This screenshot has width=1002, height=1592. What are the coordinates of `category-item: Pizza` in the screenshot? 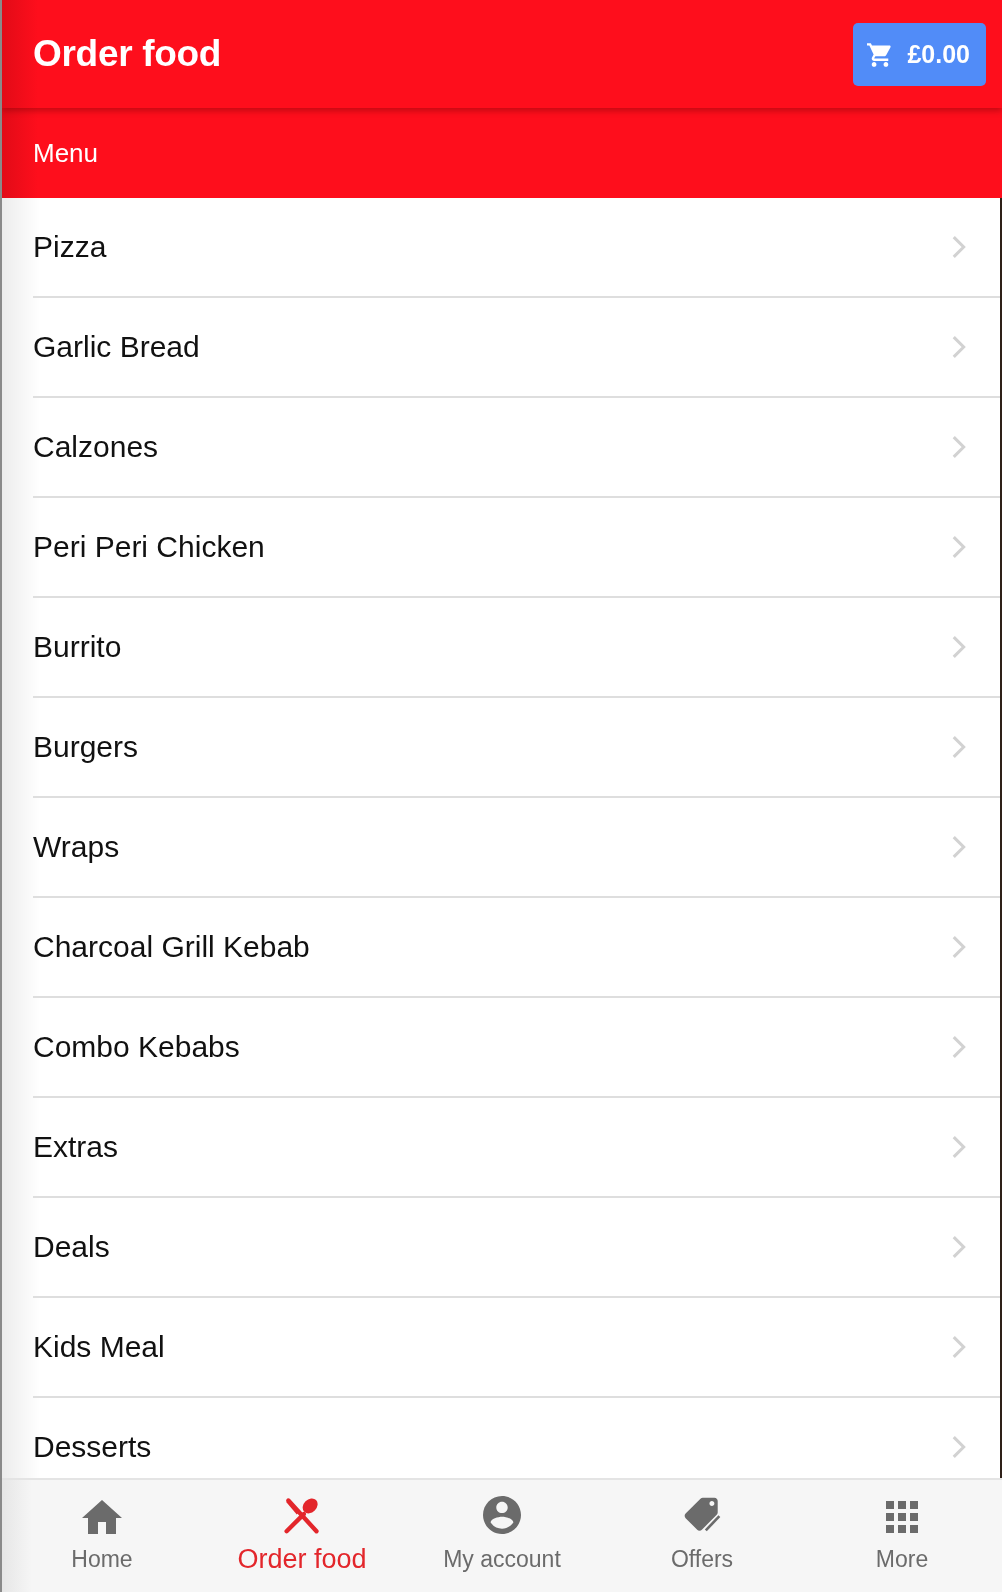 It's located at (516, 248).